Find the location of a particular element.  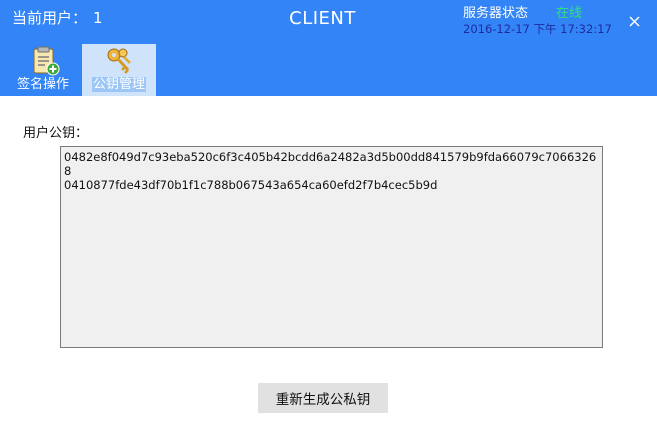

close-icon is located at coordinates (634, 21).